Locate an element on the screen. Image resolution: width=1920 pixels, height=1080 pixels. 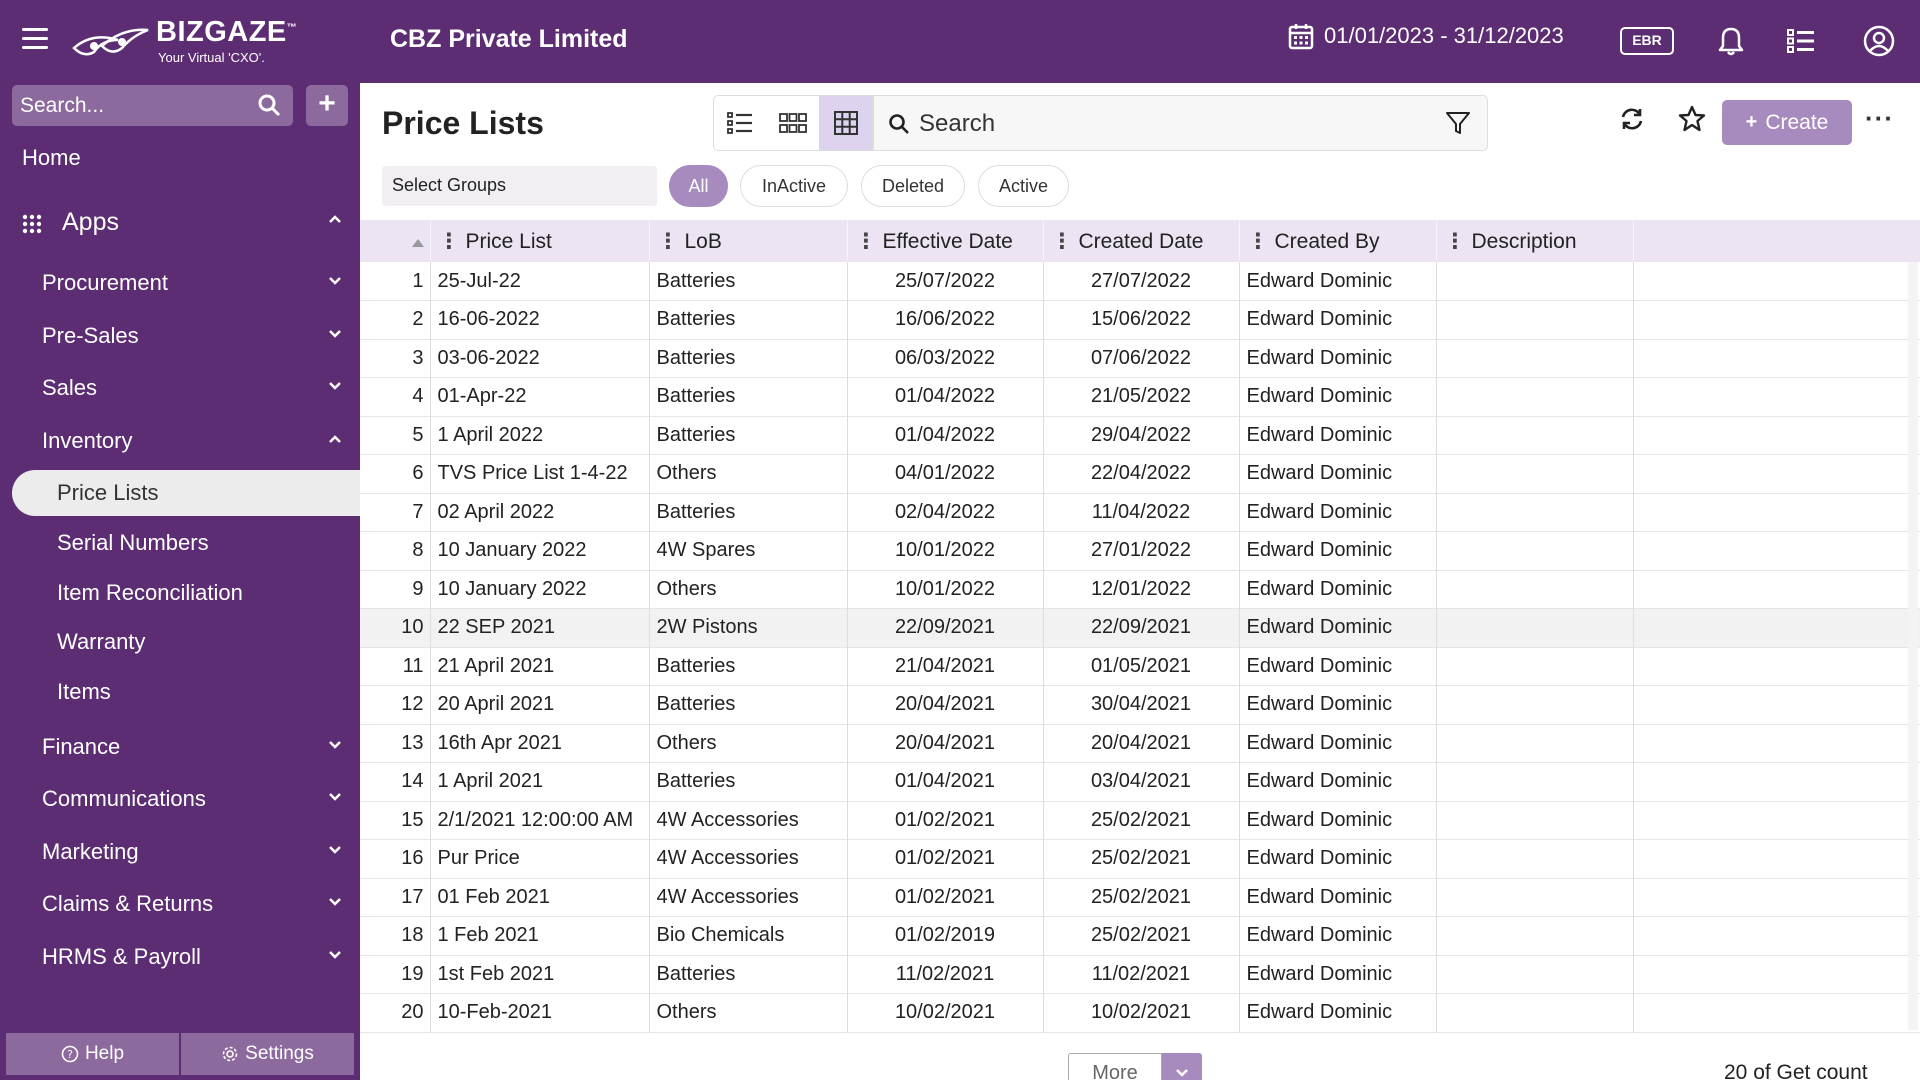
cell-row-number: 14 is located at coordinates (395, 781).